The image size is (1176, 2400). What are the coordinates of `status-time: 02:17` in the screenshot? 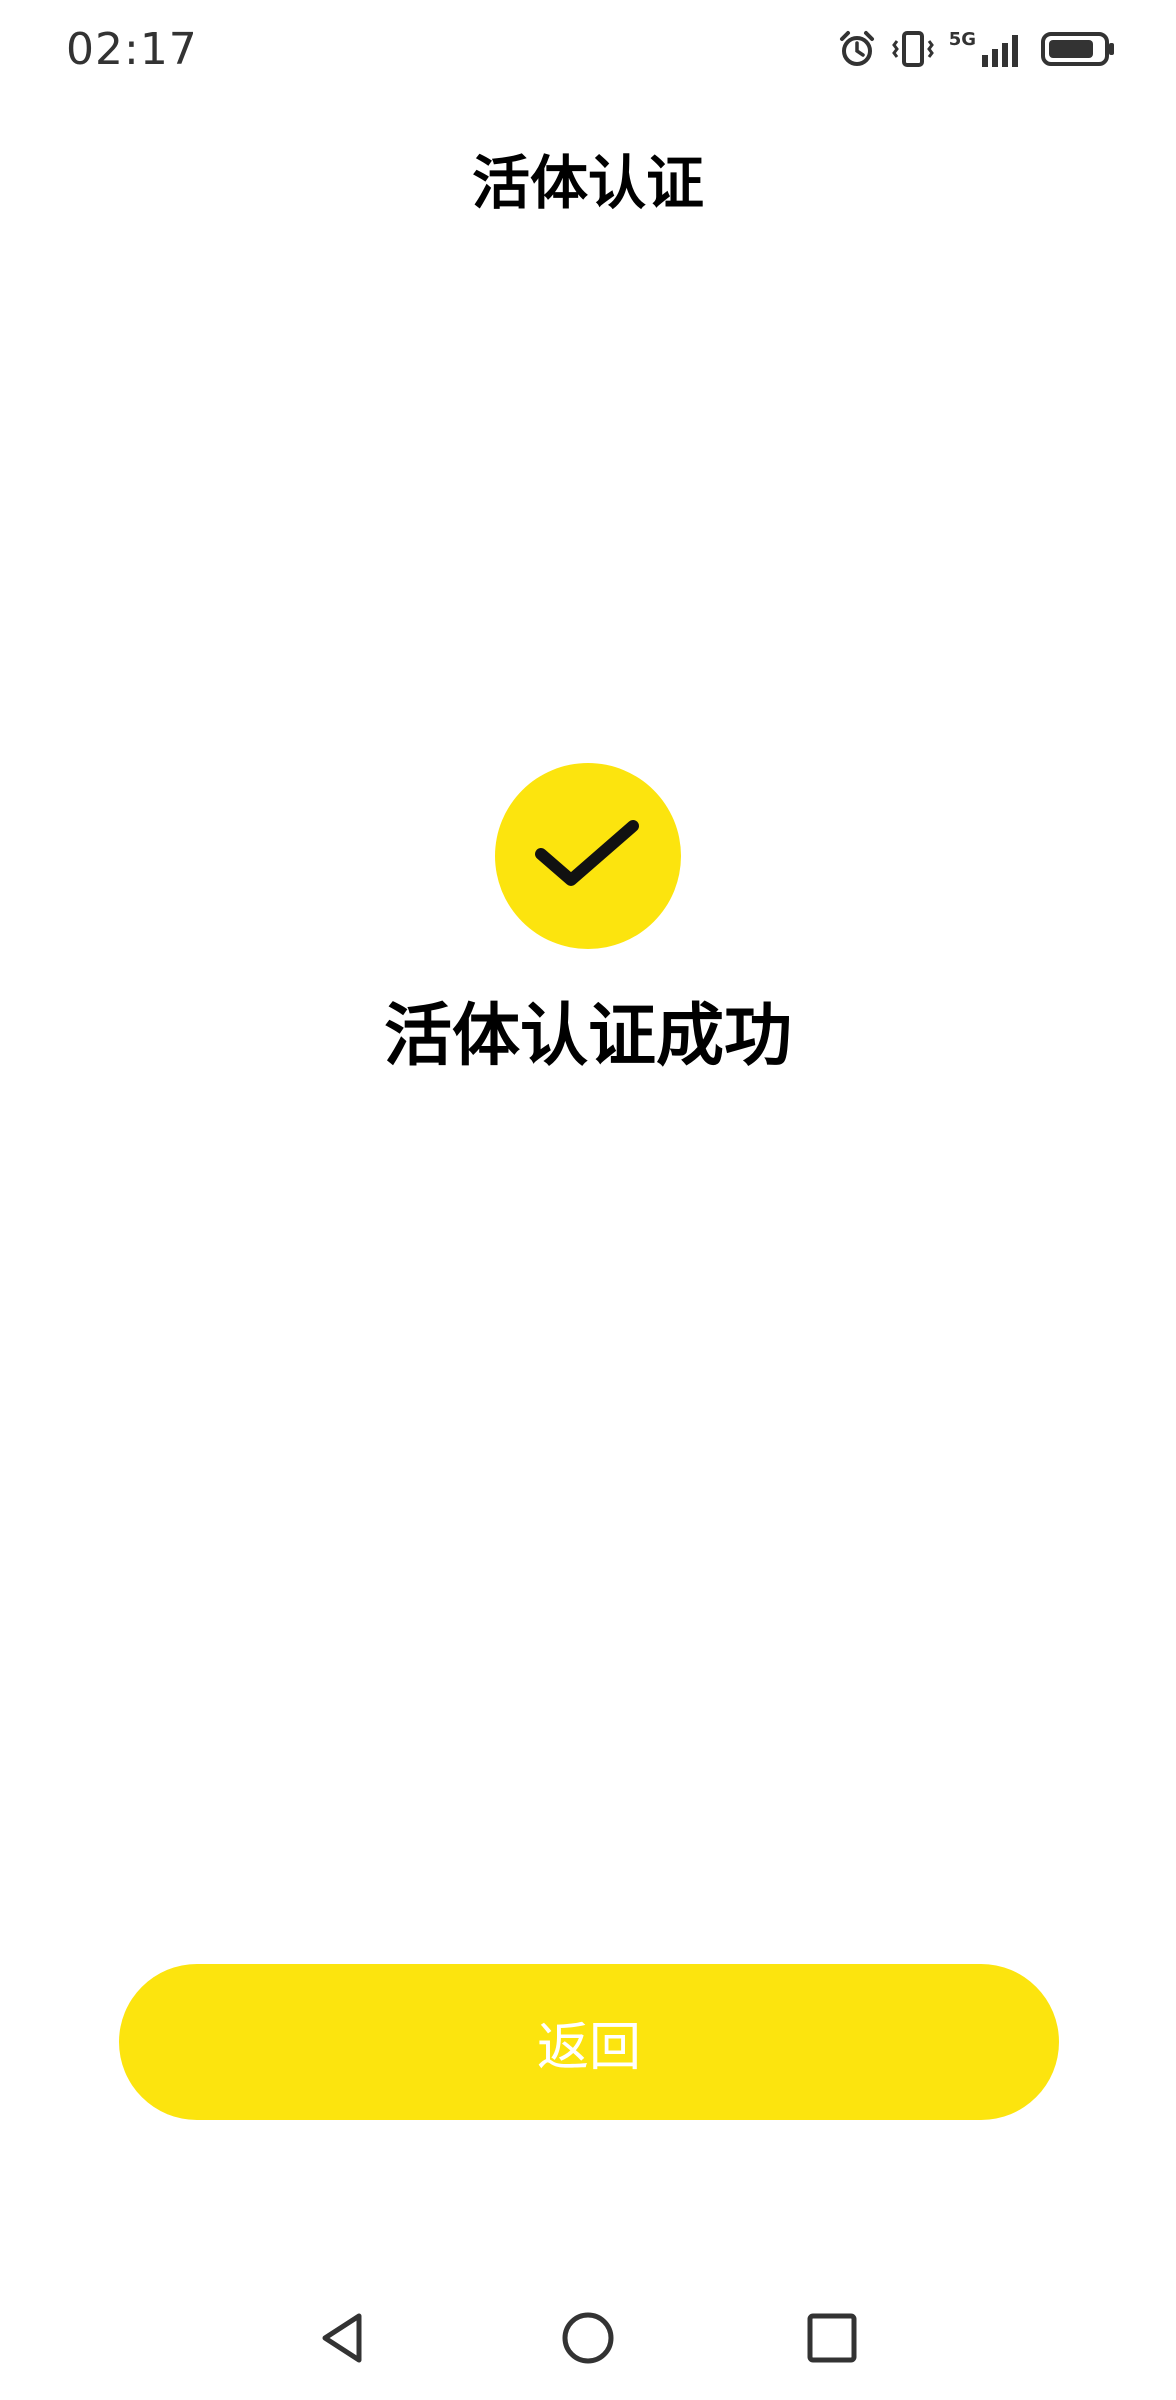 It's located at (132, 49).